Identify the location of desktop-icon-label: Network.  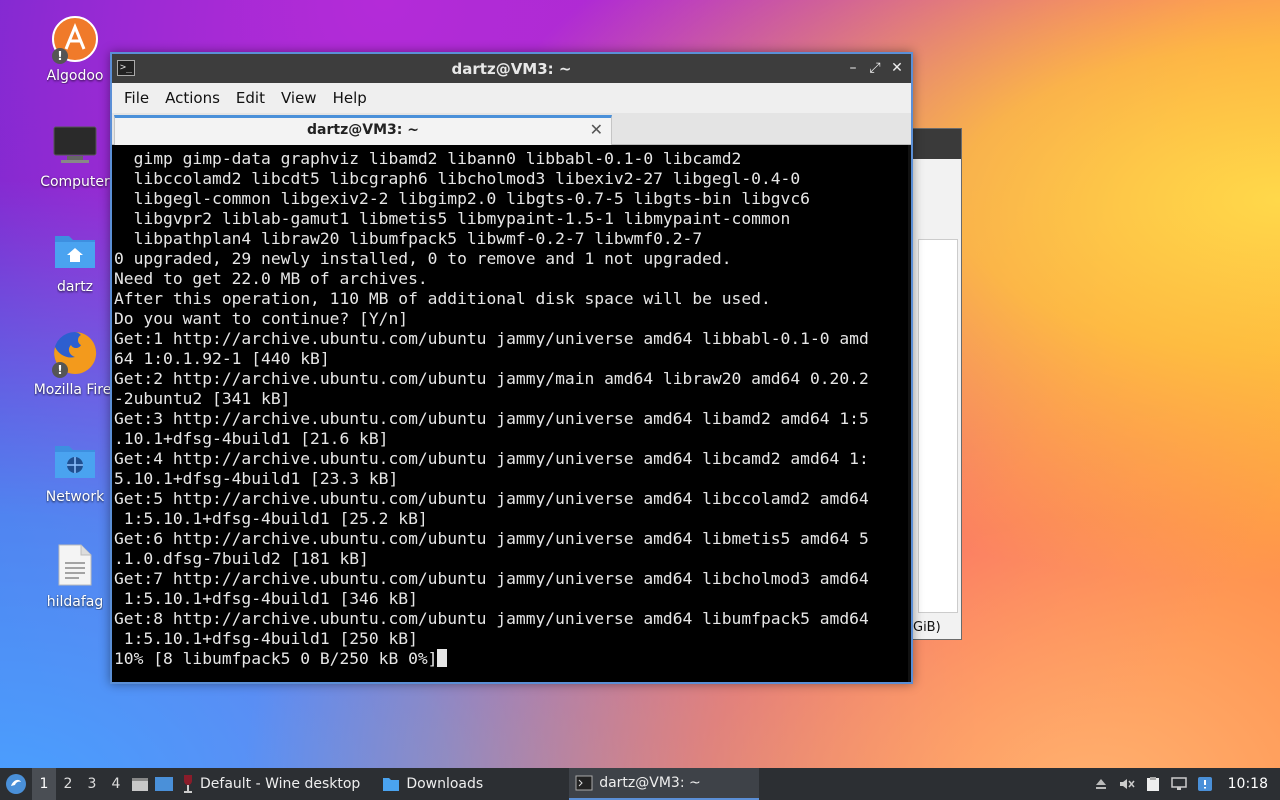
(75, 497).